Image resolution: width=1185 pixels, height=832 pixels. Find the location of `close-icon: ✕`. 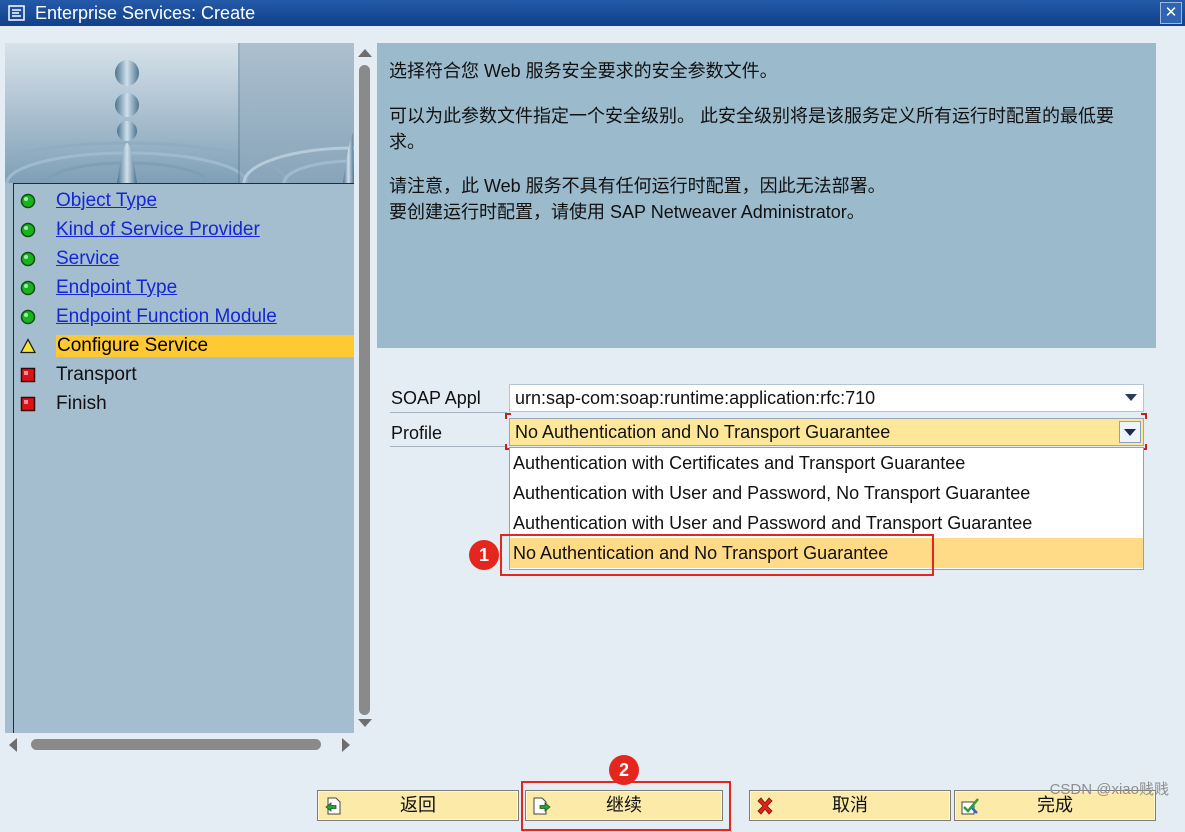

close-icon: ✕ is located at coordinates (1171, 12).